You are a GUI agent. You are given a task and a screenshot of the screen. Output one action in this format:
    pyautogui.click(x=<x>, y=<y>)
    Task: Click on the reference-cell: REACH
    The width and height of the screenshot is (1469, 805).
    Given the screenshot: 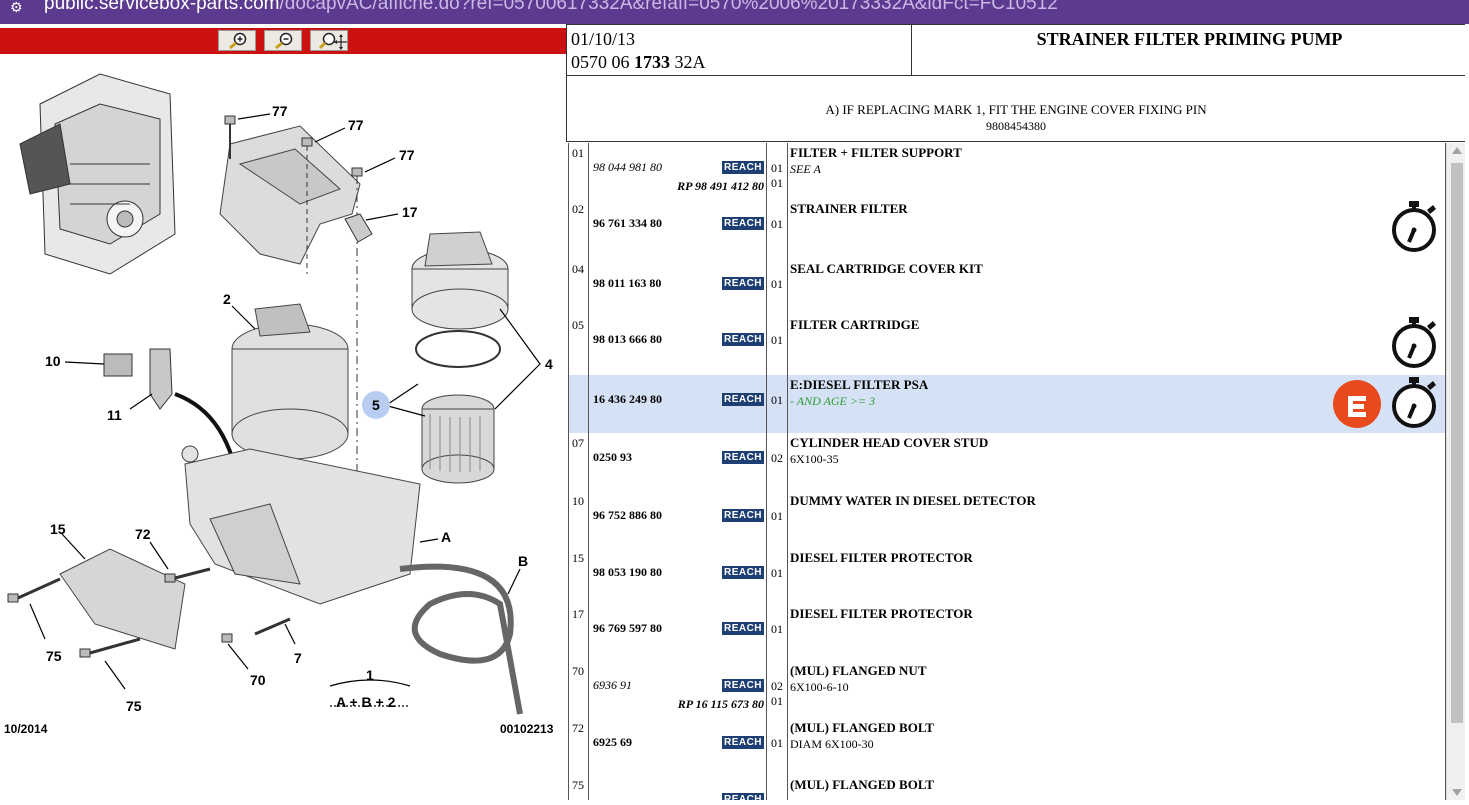 What is the action you would take?
    pyautogui.click(x=678, y=787)
    